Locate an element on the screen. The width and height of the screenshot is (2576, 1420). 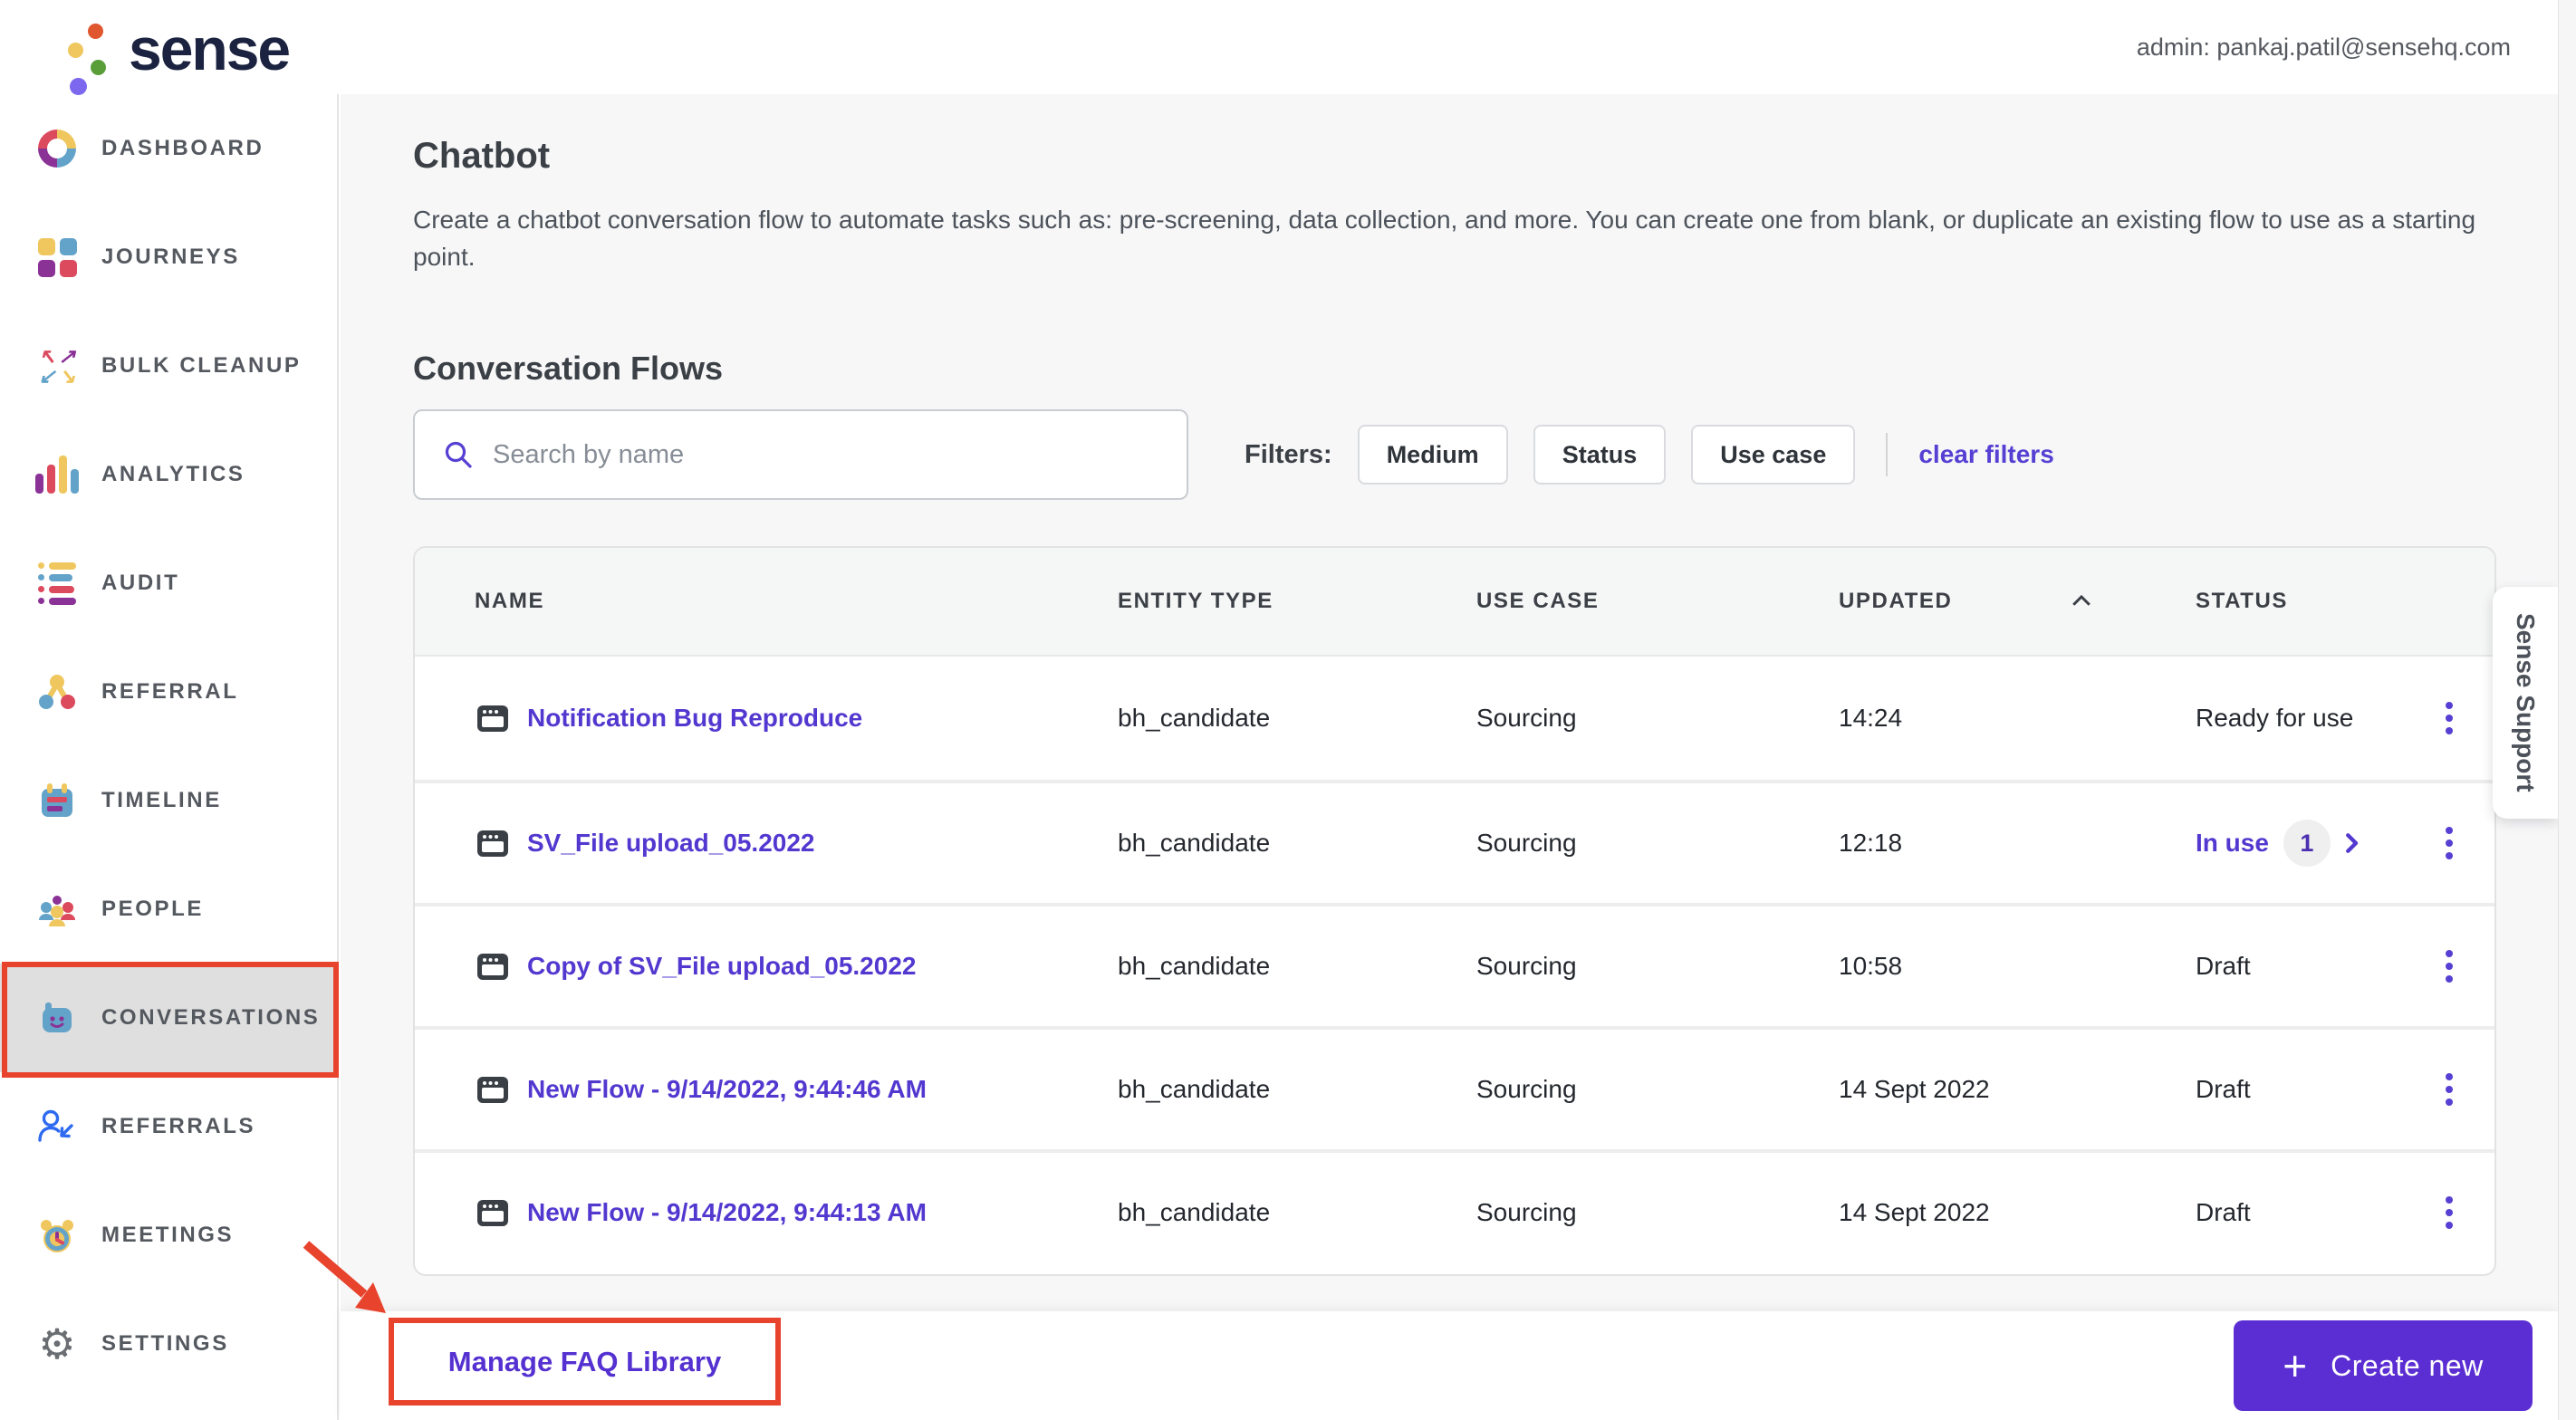
sidebar-item-referral: REFERRAL is located at coordinates (168, 692).